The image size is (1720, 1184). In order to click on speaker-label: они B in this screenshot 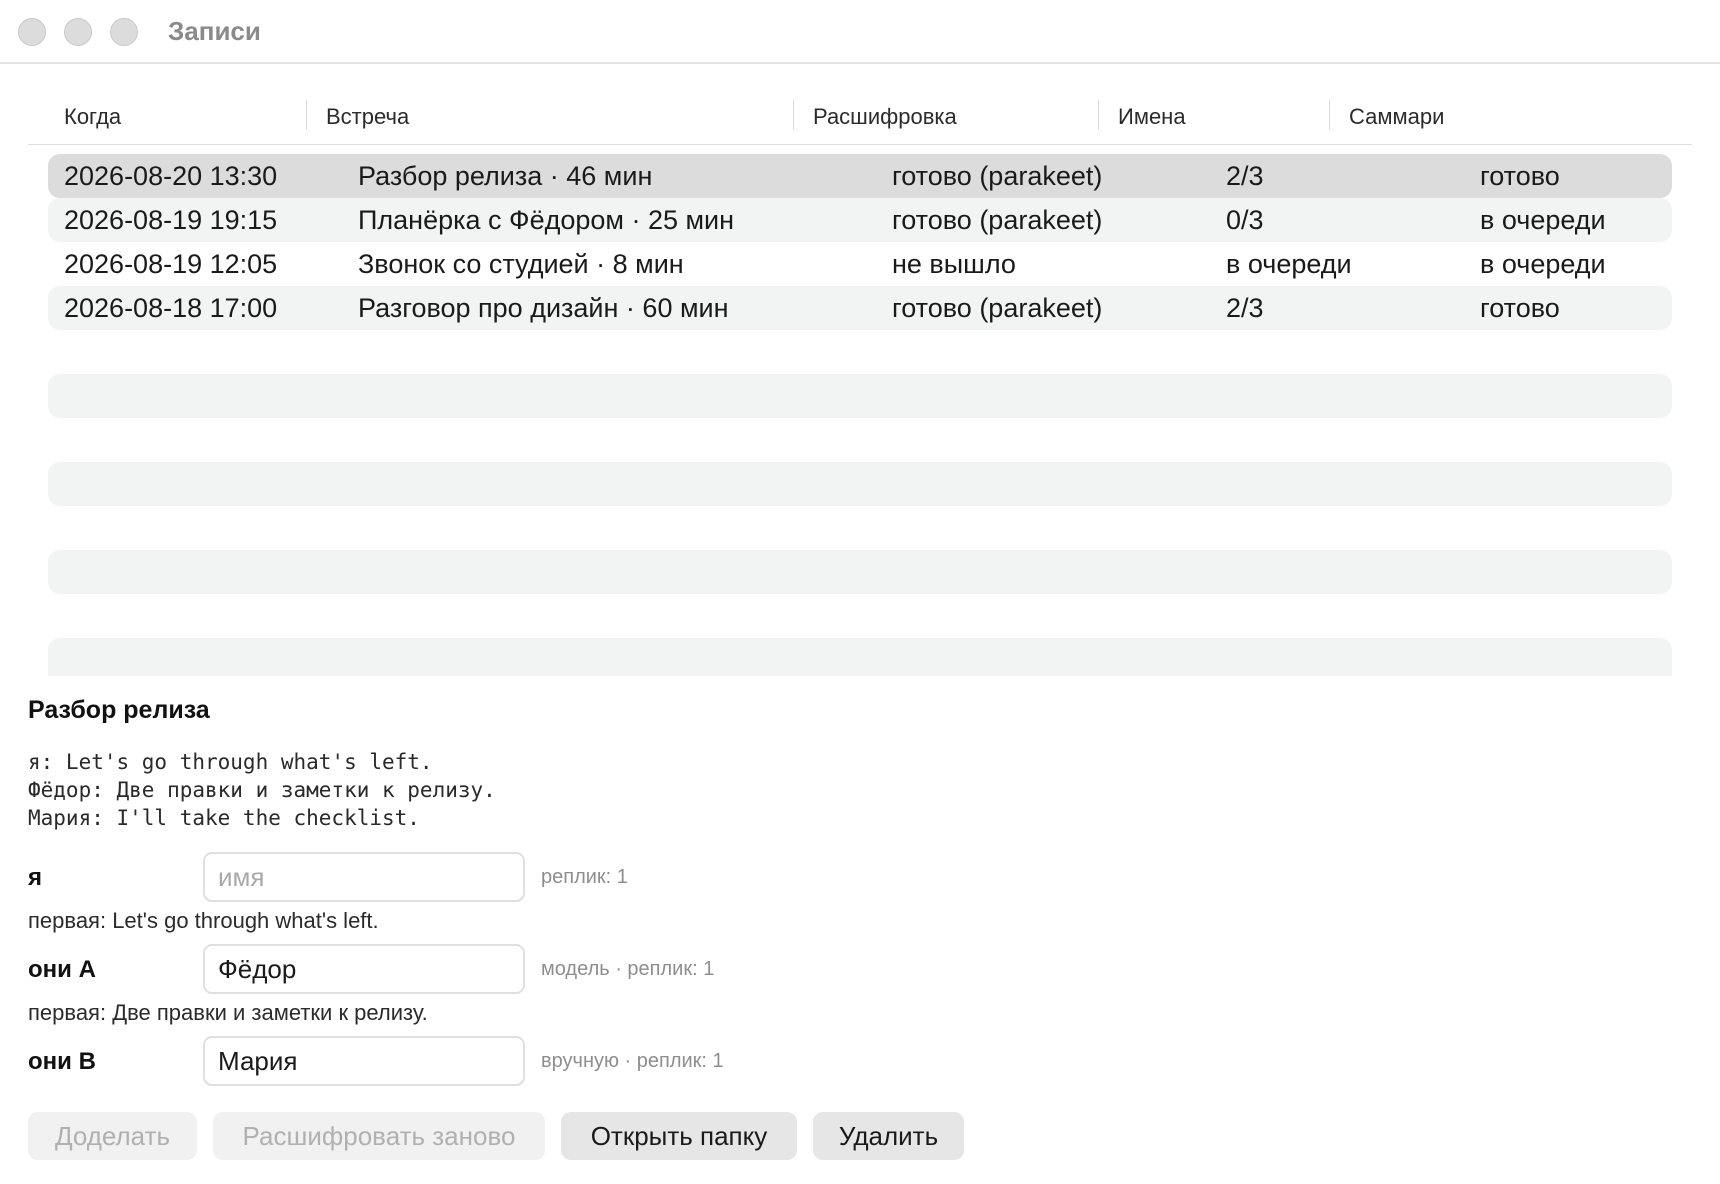, I will do `click(62, 1061)`.